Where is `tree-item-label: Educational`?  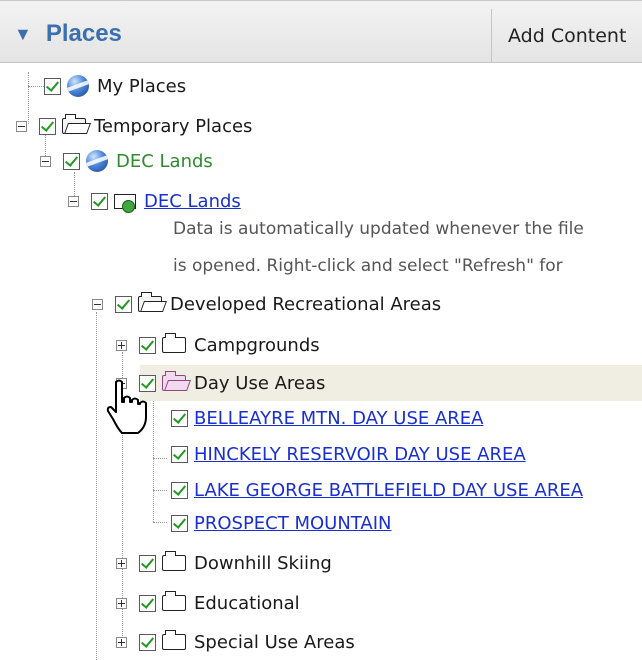
tree-item-label: Educational is located at coordinates (247, 603).